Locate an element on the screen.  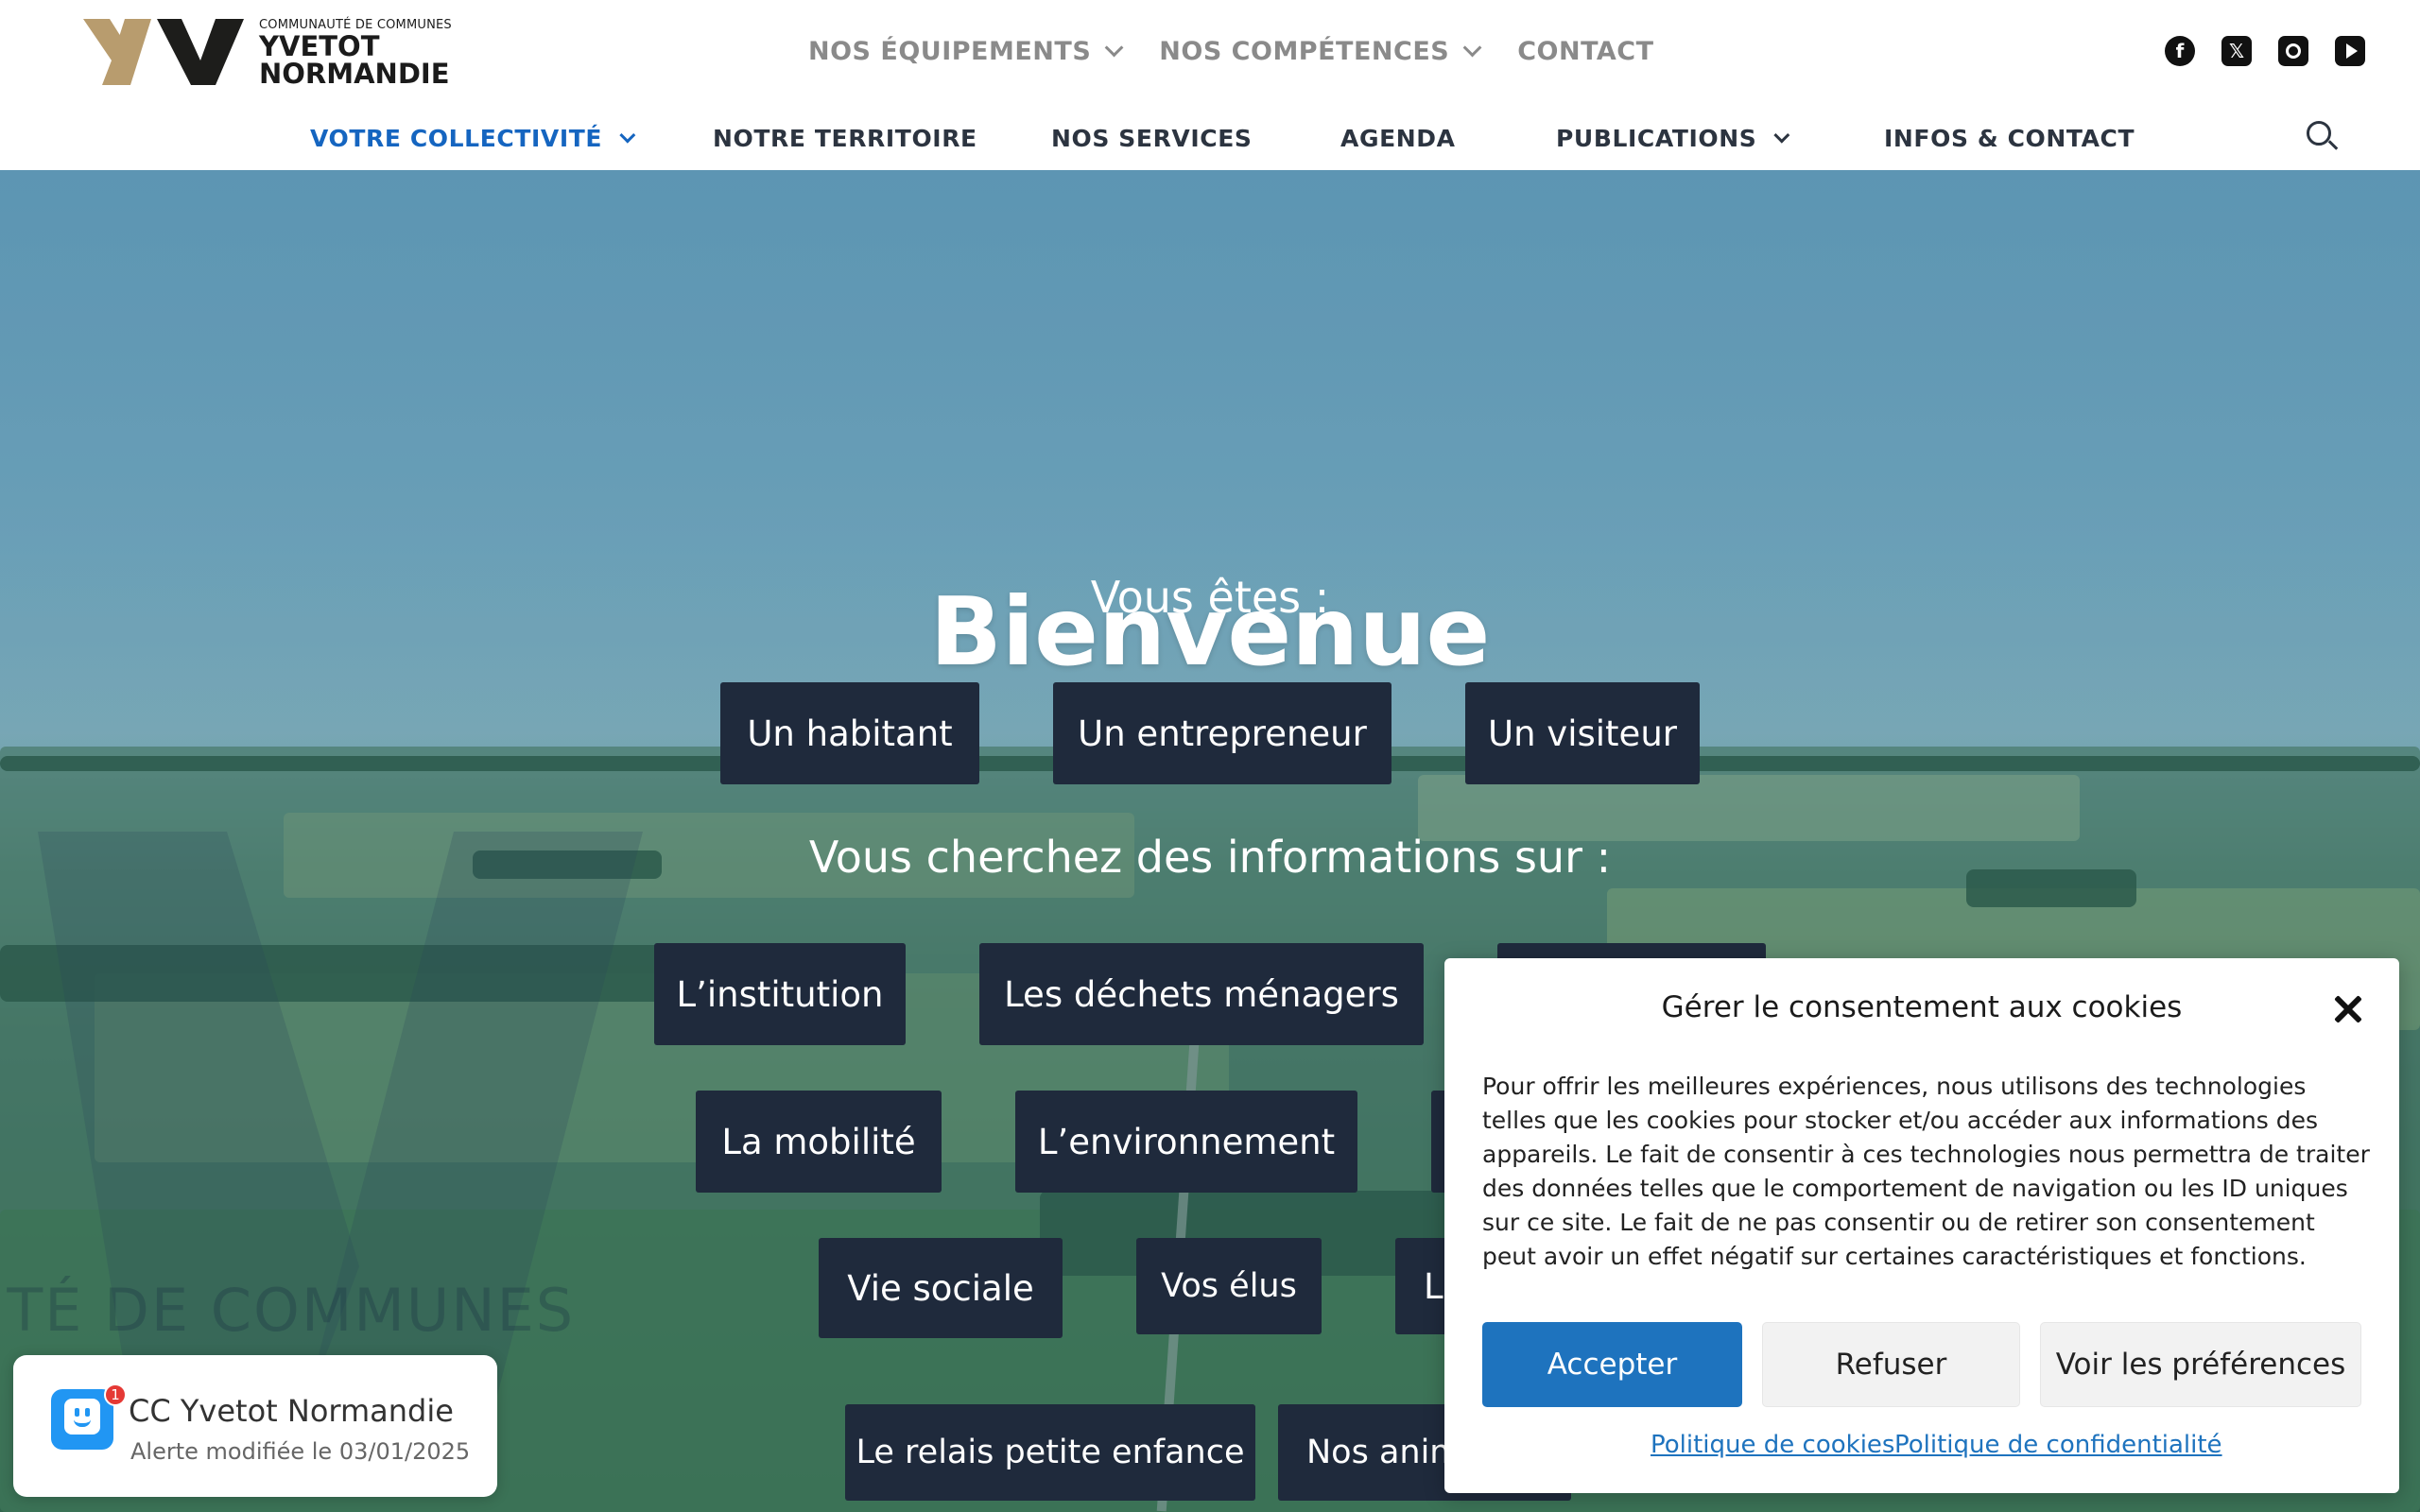
profile-button-entrepreneur: Un entrepreneur is located at coordinates (1222, 733).